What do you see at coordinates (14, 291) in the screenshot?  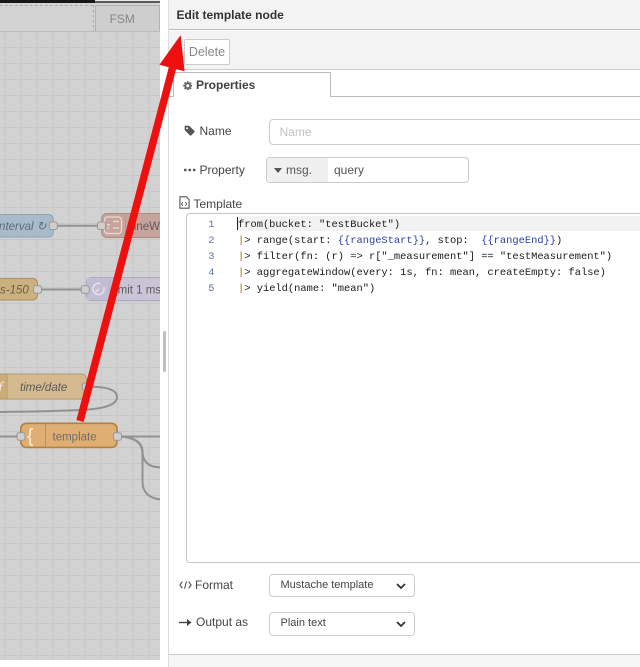 I see `svg-text: s-150` at bounding box center [14, 291].